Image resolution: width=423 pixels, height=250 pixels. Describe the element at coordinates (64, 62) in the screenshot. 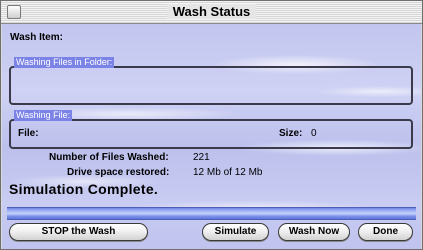

I see `folder-group-title: Washing Files in Folder:` at that location.